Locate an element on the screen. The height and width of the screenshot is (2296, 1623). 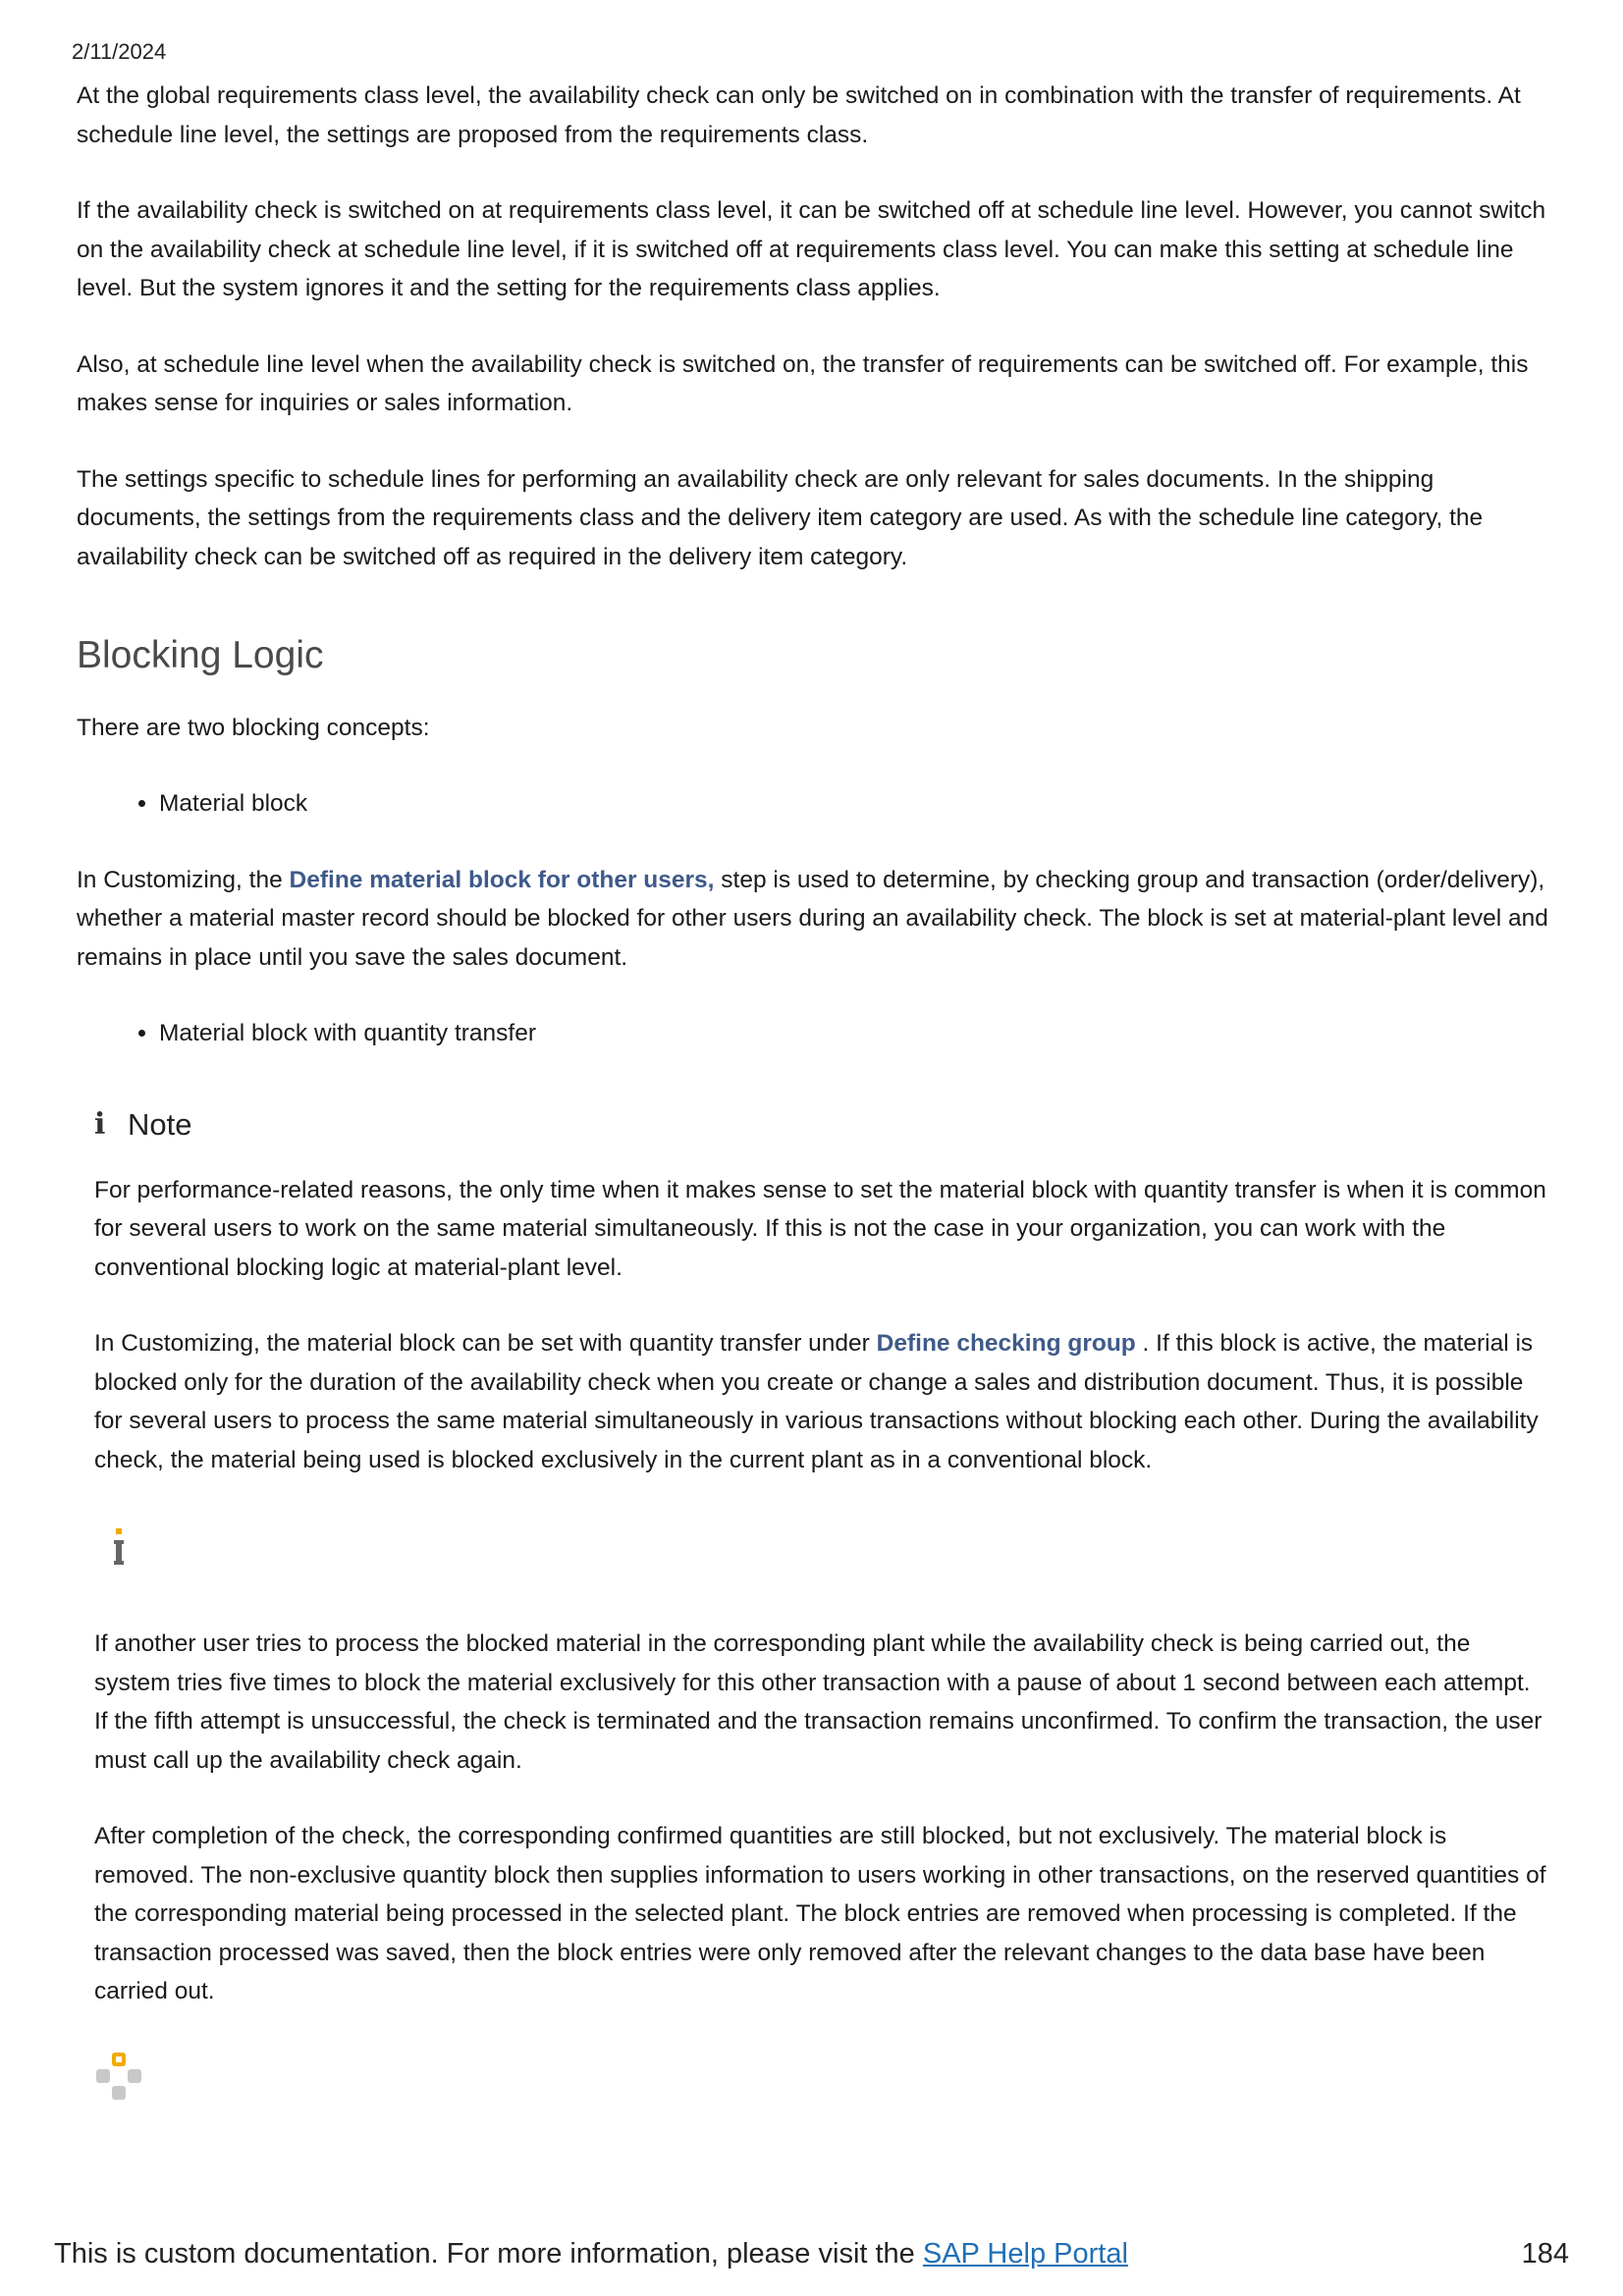
section-heading: Blocking Logic is located at coordinates (201, 655).